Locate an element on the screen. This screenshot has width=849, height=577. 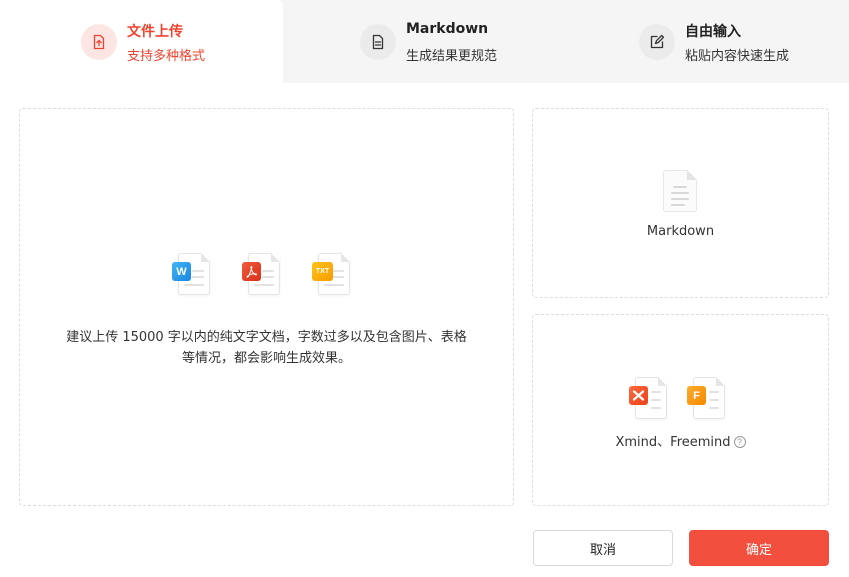
supported-file-types: W pdf TXT is located at coordinates (262, 275).